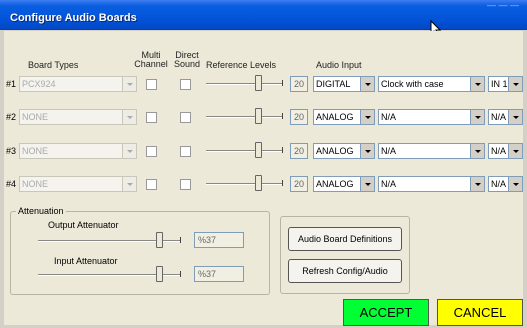 This screenshot has height=328, width=527. Describe the element at coordinates (41, 211) in the screenshot. I see `attenuation-group-label: Attenuation` at that location.